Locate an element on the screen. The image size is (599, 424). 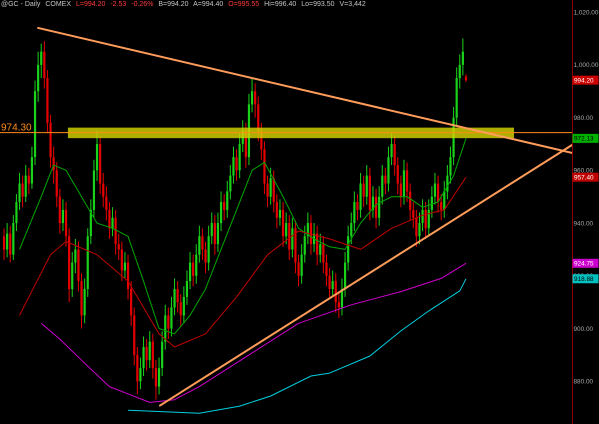
ask-price: A=994.40 is located at coordinates (208, 4).